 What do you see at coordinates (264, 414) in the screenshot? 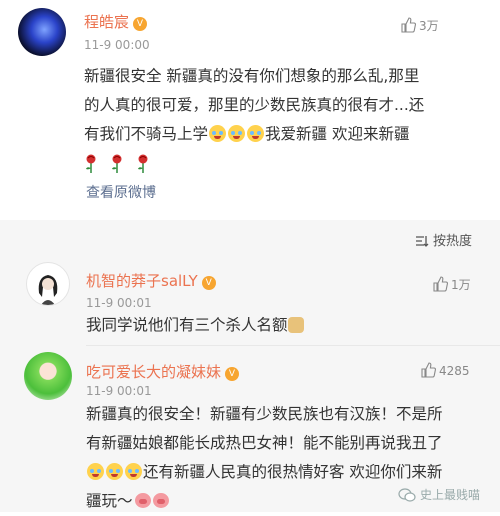
I see `comment-2-line-1: 新疆真的很安全！新疆有少数民族也有汉族！不是所` at bounding box center [264, 414].